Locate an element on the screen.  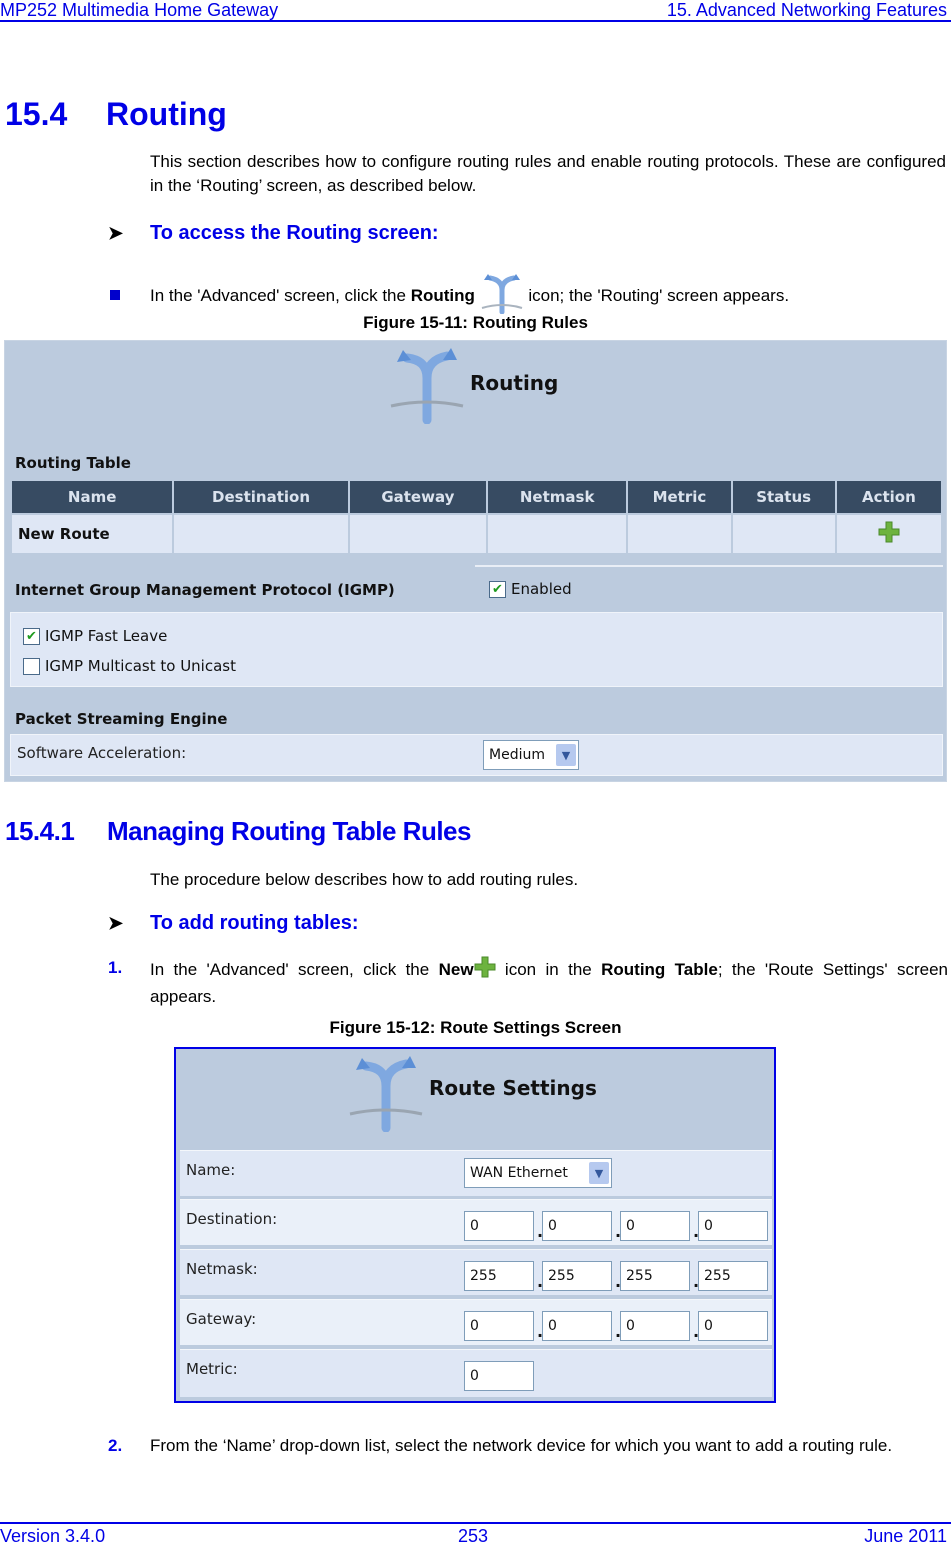
step1-bold-new: New is located at coordinates (456, 969).